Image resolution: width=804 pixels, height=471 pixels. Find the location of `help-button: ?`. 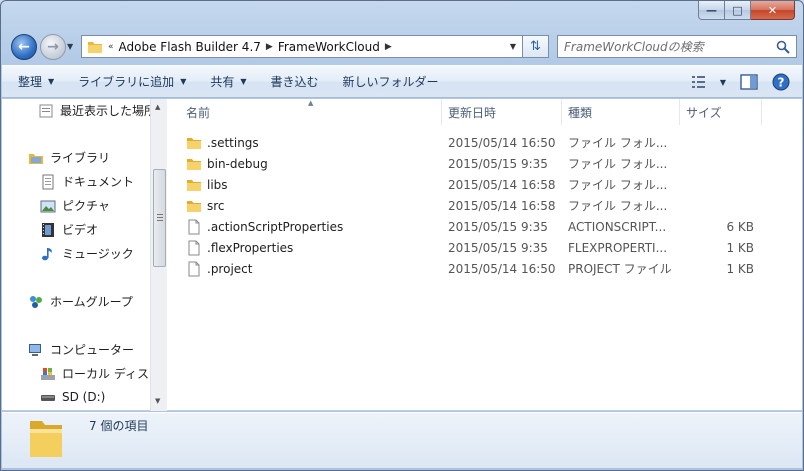

help-button: ? is located at coordinates (781, 82).